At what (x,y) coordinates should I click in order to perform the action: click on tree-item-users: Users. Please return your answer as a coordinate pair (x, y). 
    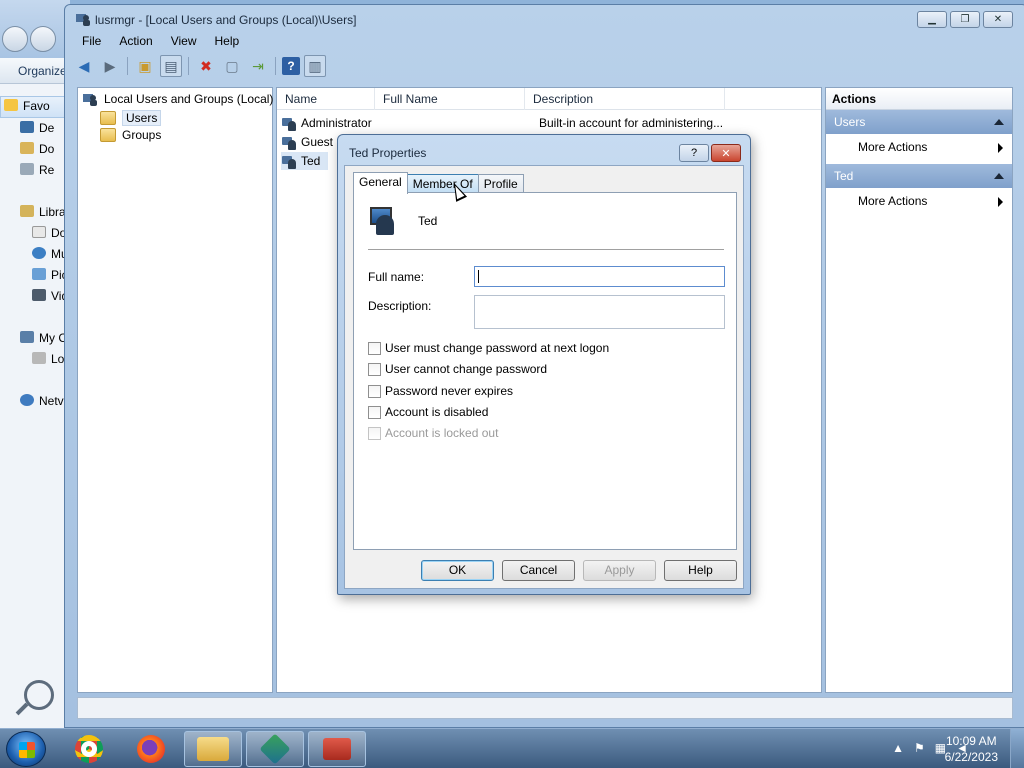
    Looking at the image, I should click on (131, 118).